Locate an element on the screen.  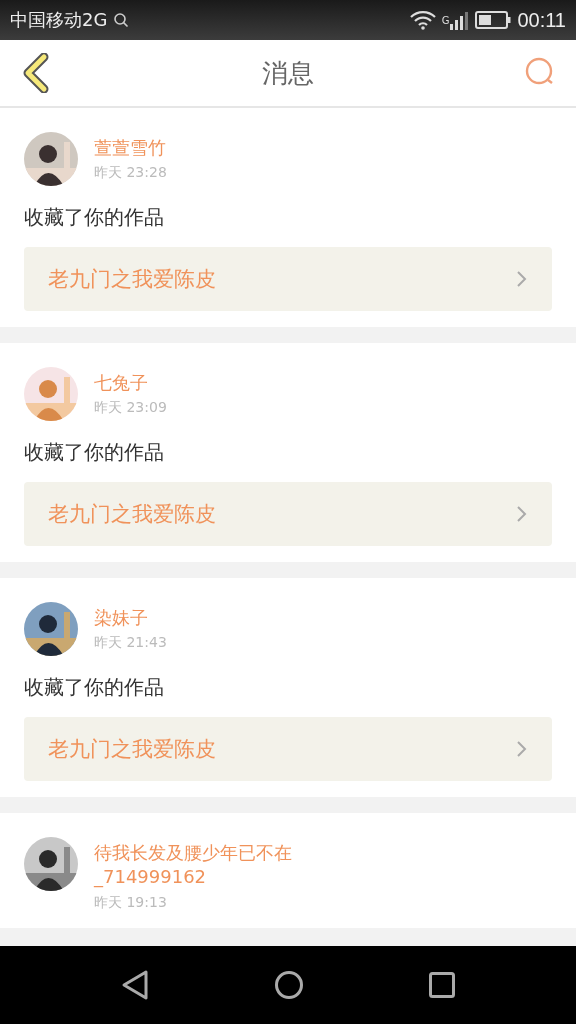
user-name: 萱萱雪竹 is located at coordinates (209, 148).